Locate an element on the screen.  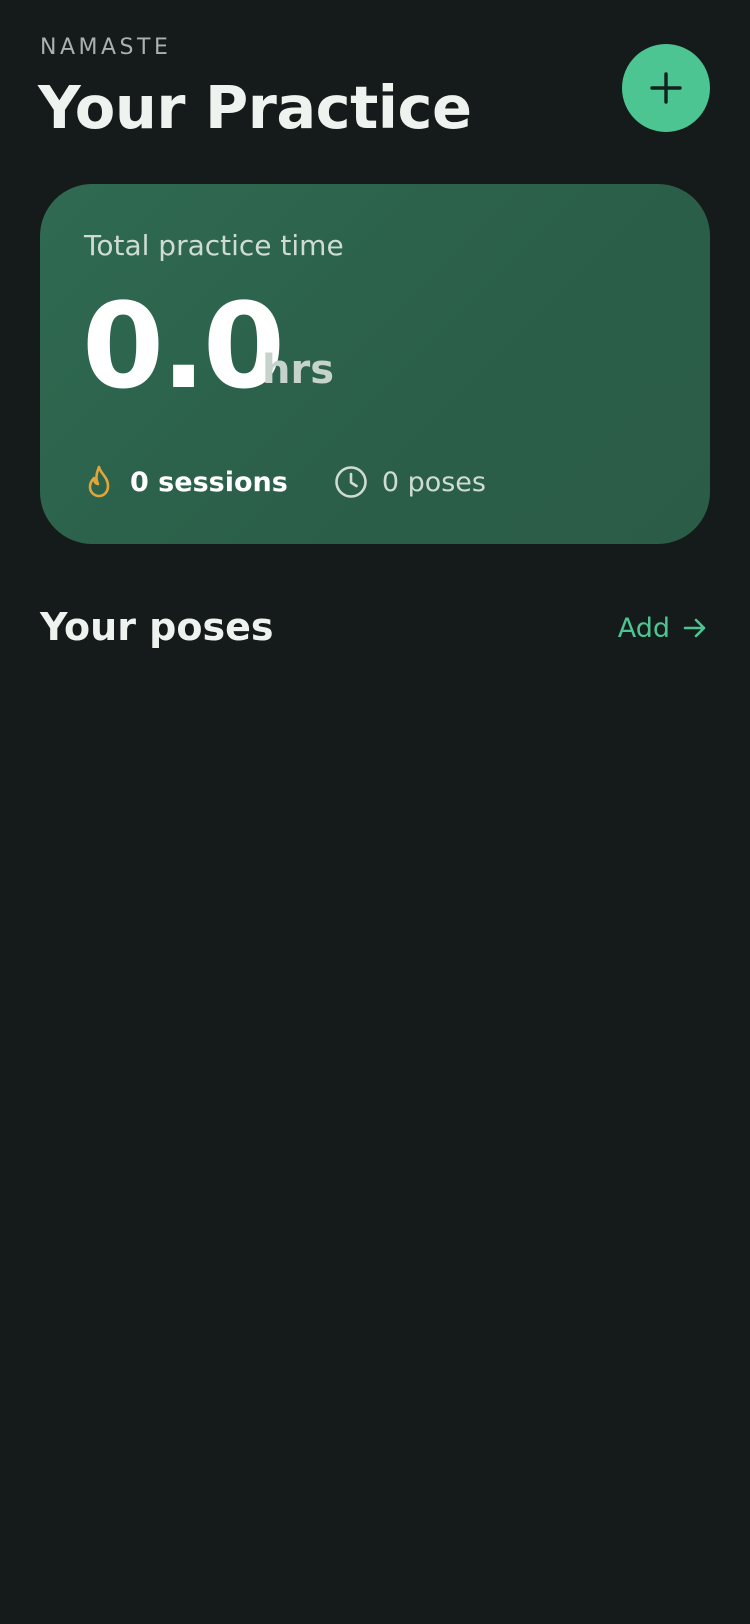
arrow-right-icon is located at coordinates (694, 628).